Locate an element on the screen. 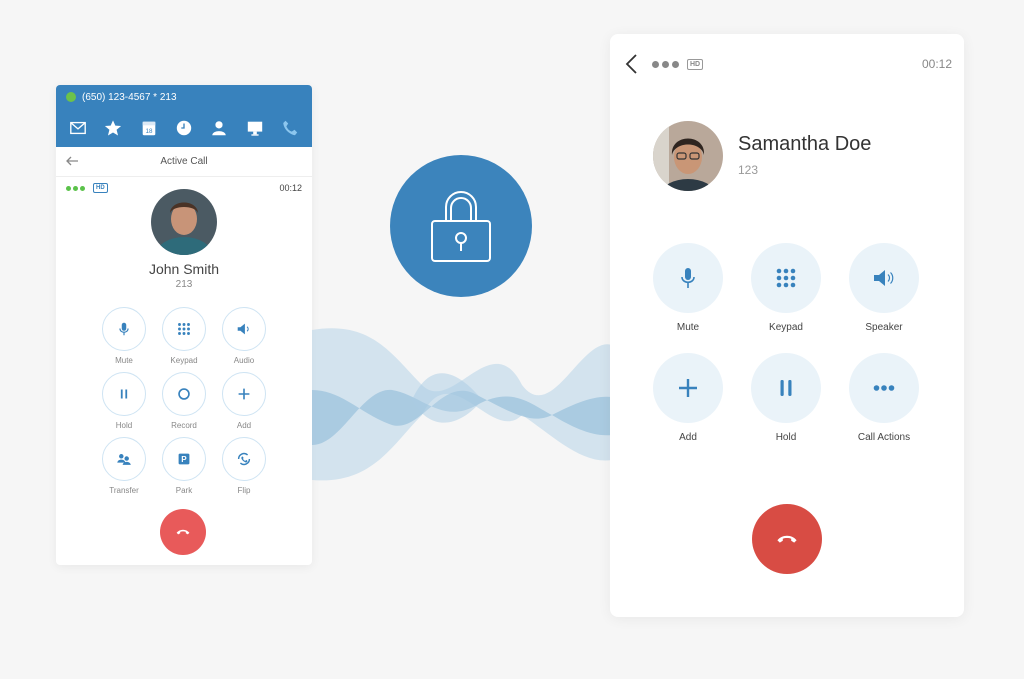 This screenshot has width=1024, height=679. park-letter: P is located at coordinates (184, 459).